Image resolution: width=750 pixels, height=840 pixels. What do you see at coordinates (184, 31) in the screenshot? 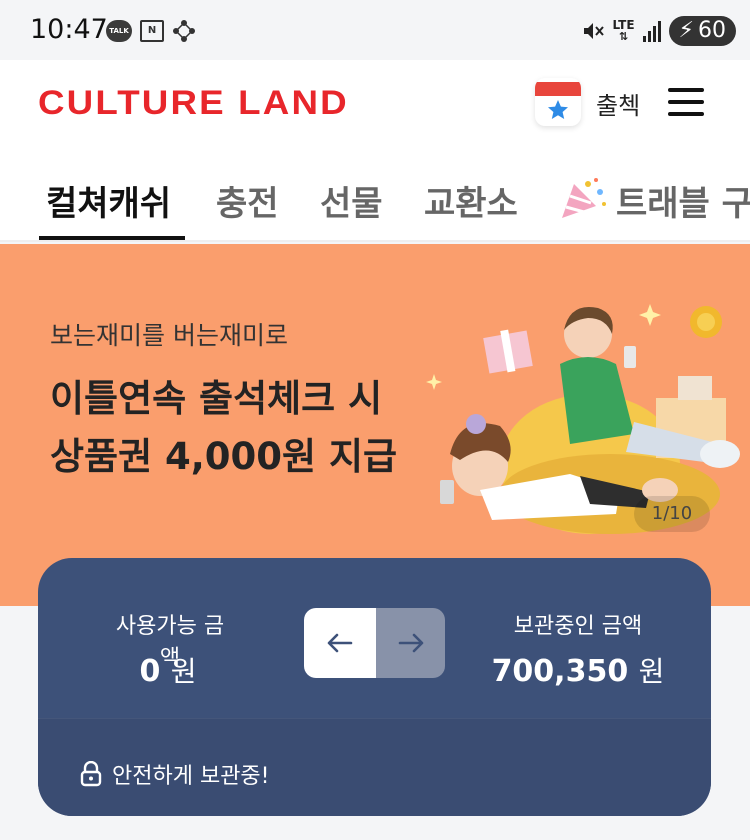
I see `network-icon` at bounding box center [184, 31].